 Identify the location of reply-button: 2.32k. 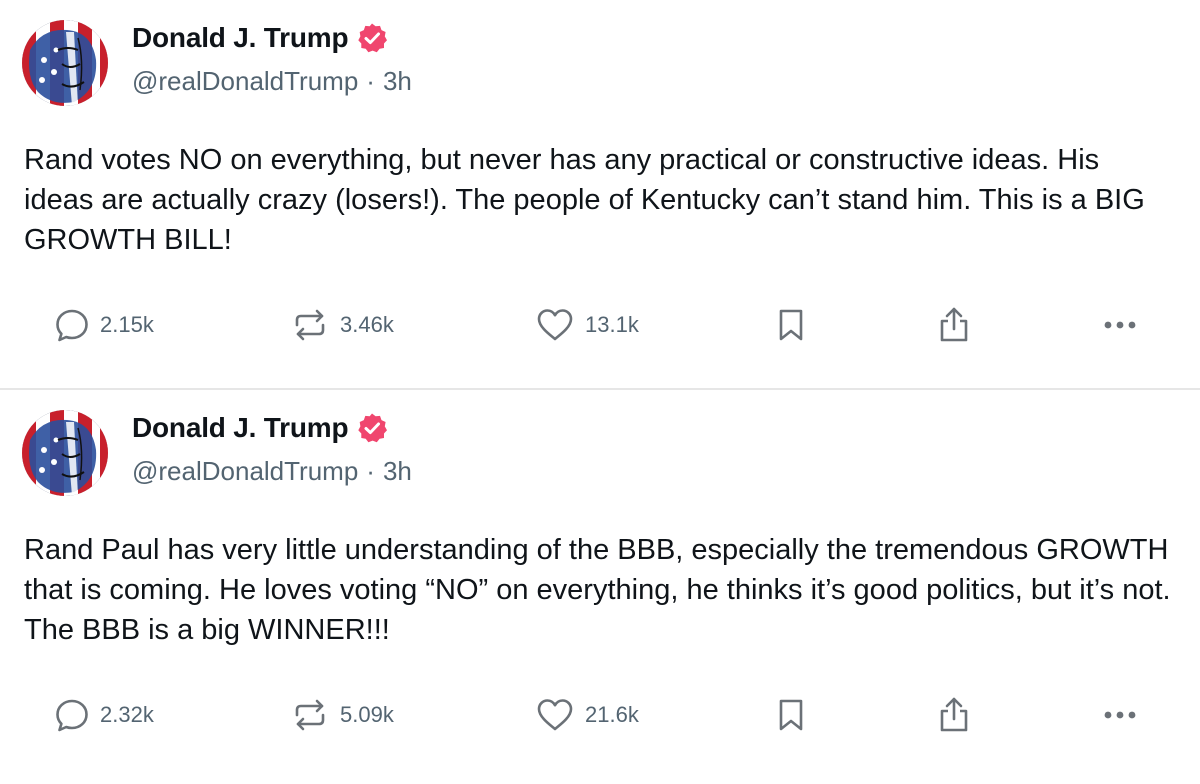
(104, 715).